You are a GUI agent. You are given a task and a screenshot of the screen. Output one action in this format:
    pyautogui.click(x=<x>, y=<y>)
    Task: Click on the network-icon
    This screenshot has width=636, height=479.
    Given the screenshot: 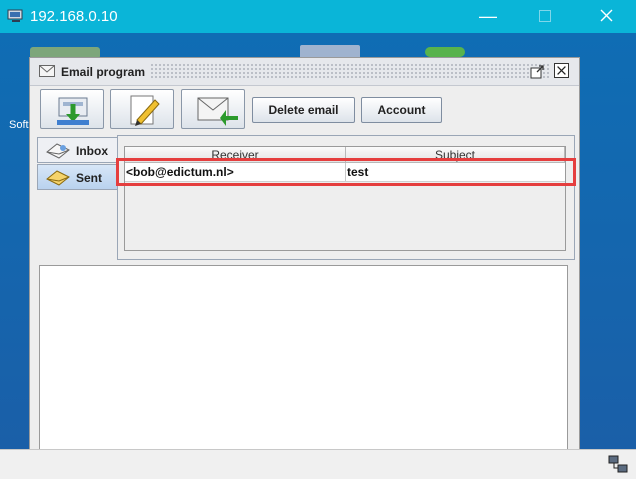 What is the action you would take?
    pyautogui.click(x=618, y=464)
    